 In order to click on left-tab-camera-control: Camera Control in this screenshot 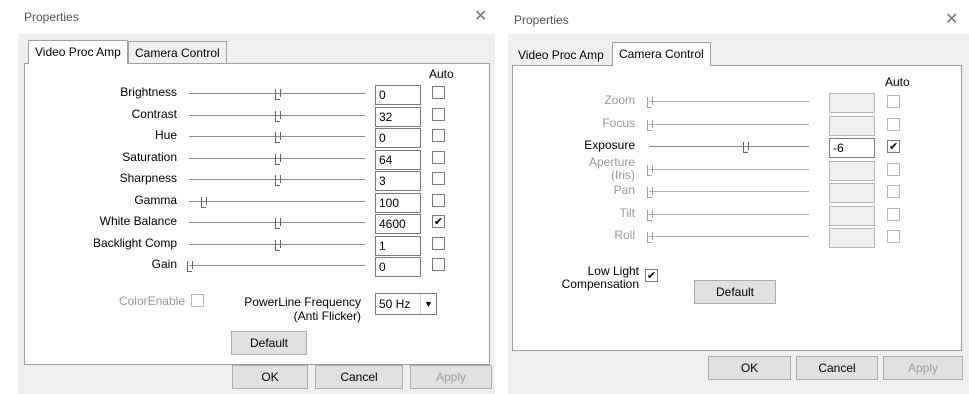, I will do `click(177, 52)`.